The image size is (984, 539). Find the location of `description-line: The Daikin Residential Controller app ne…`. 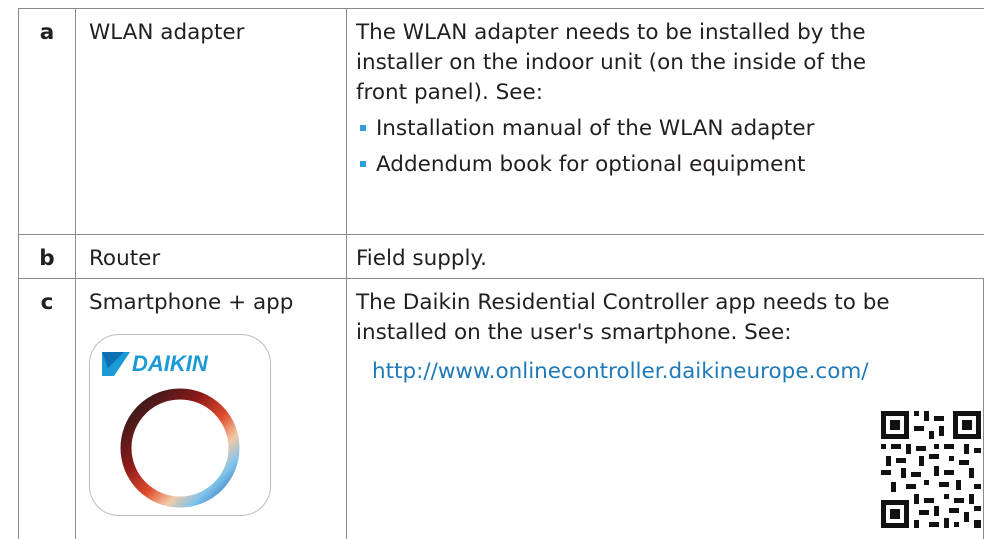

description-line: The Daikin Residential Controller app ne… is located at coordinates (622, 302).